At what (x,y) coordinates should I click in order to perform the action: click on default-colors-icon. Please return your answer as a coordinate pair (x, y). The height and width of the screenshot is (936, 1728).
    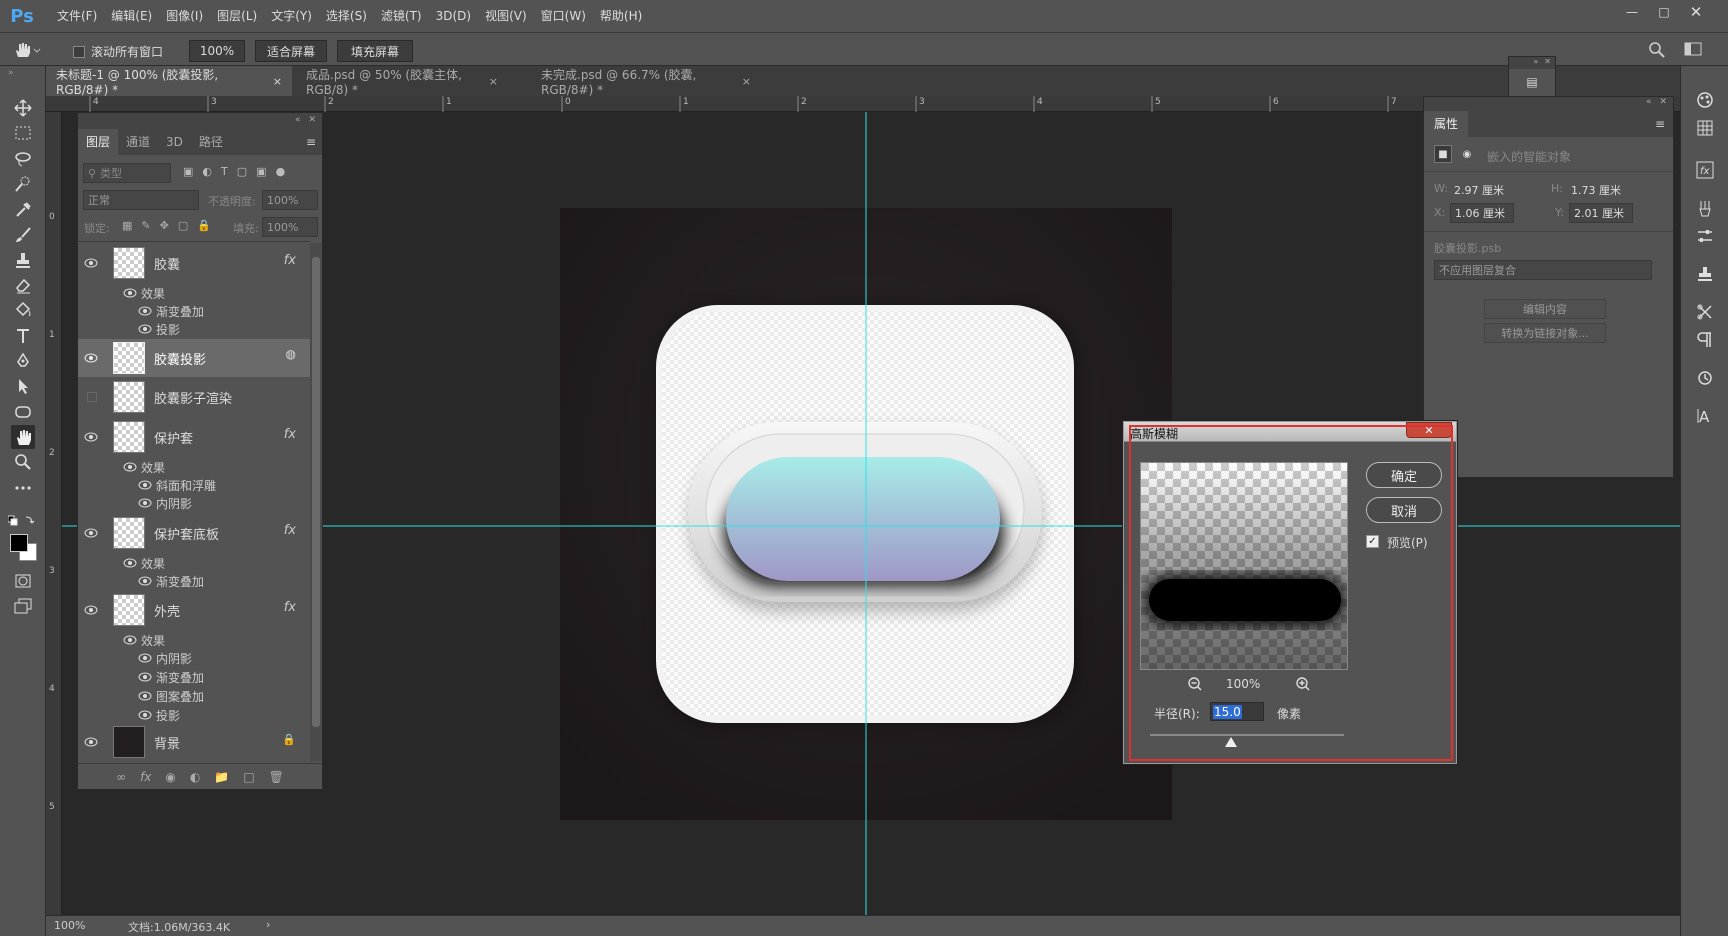
    Looking at the image, I should click on (23, 522).